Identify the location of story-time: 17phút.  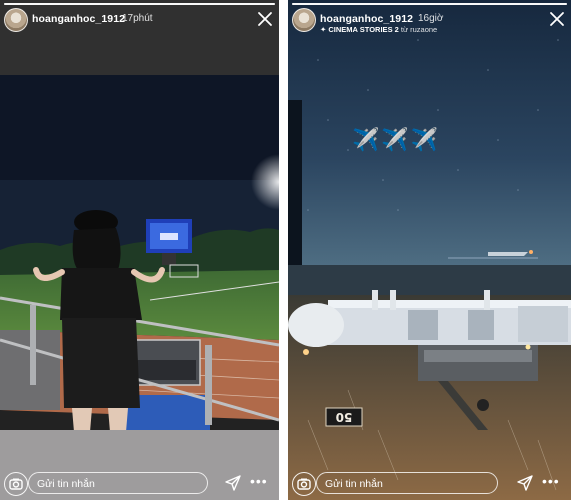
(137, 18).